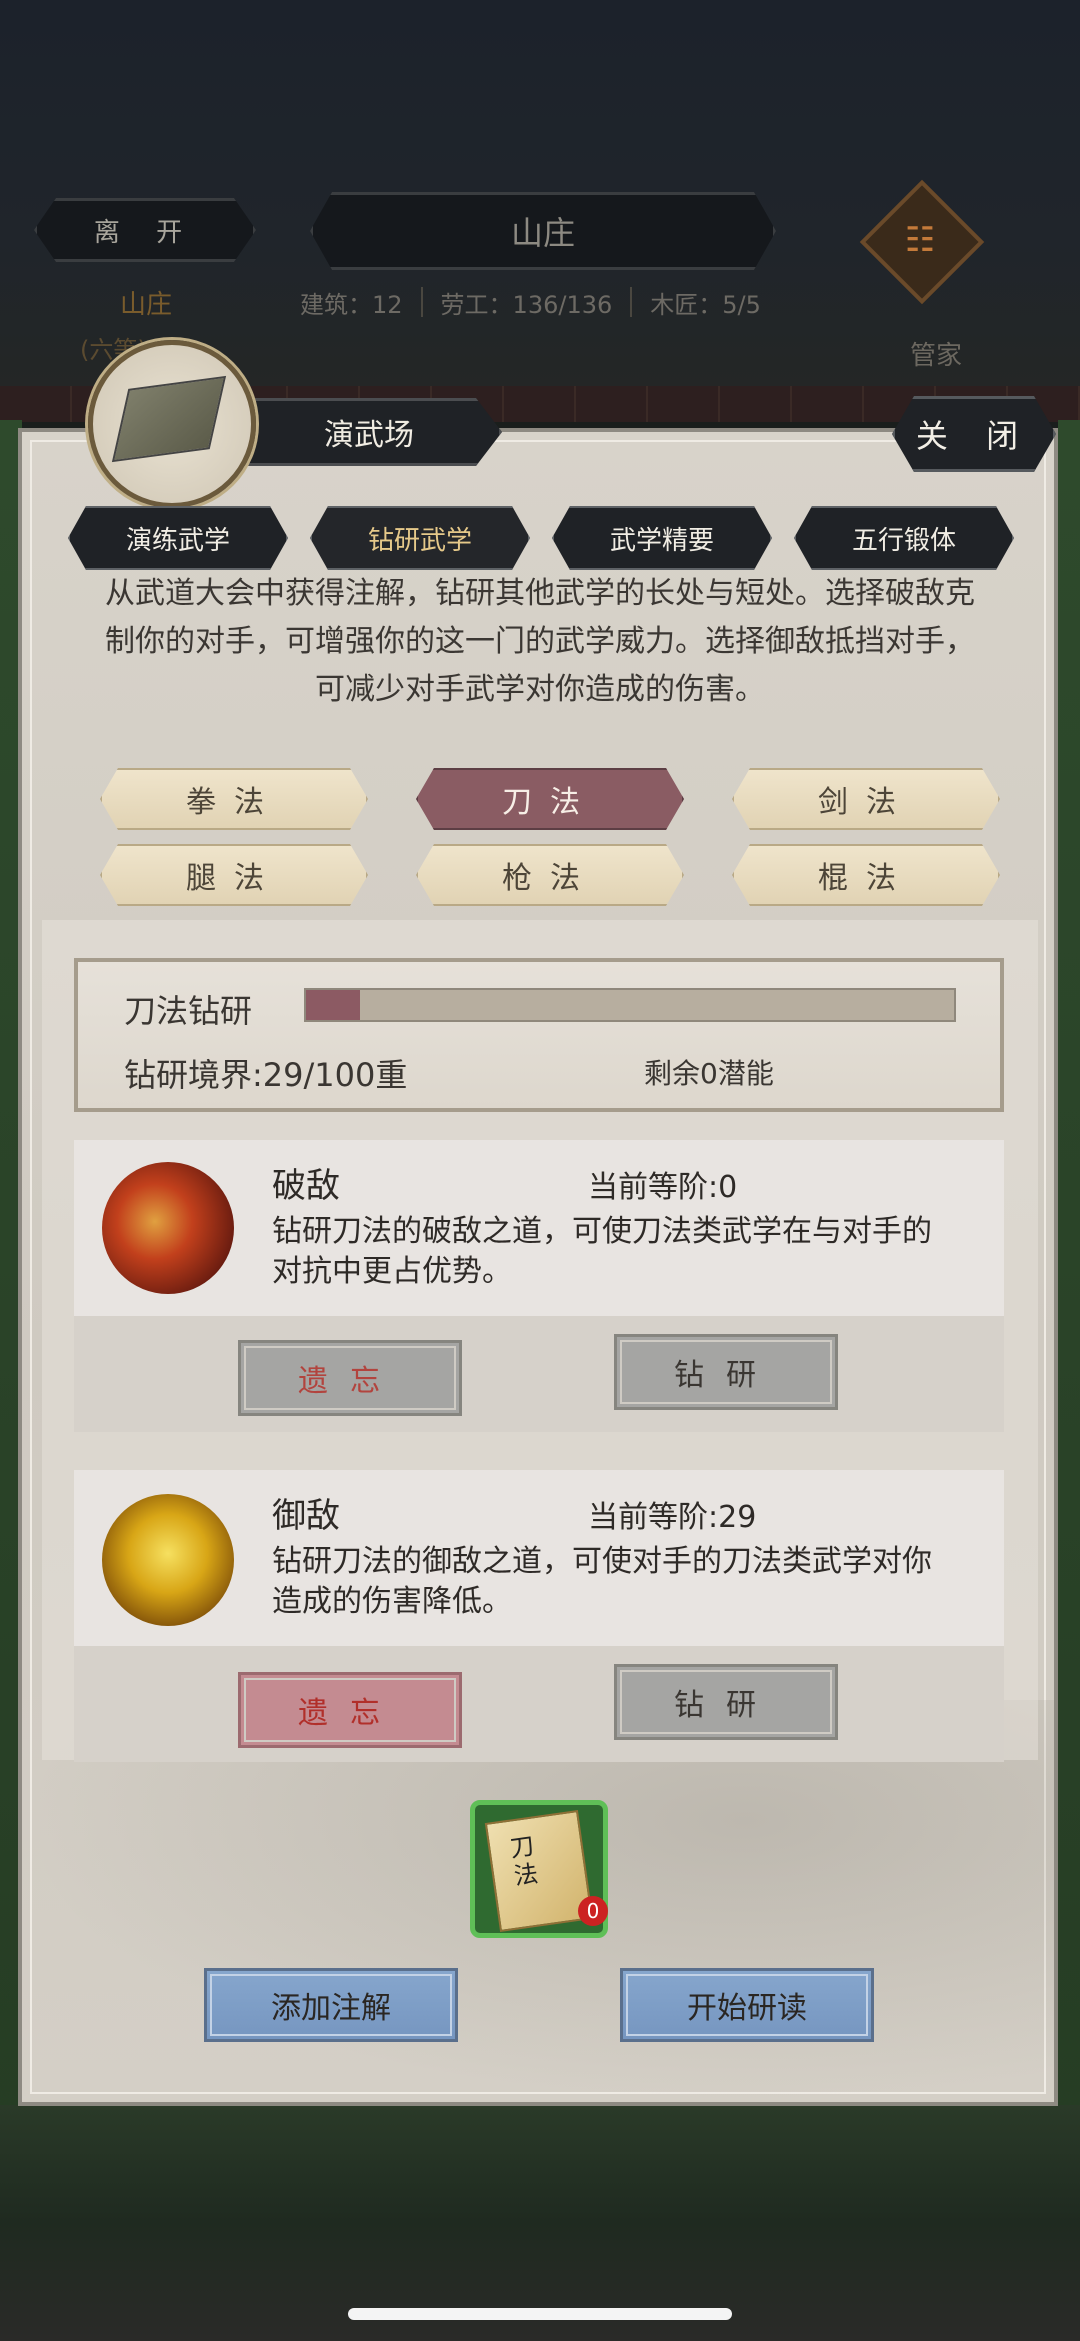  What do you see at coordinates (602, 1251) in the screenshot?
I see `skill-description: 钻研刀法的破敌之道，可使刀法类武学在与对手的对抗中更占优势。` at bounding box center [602, 1251].